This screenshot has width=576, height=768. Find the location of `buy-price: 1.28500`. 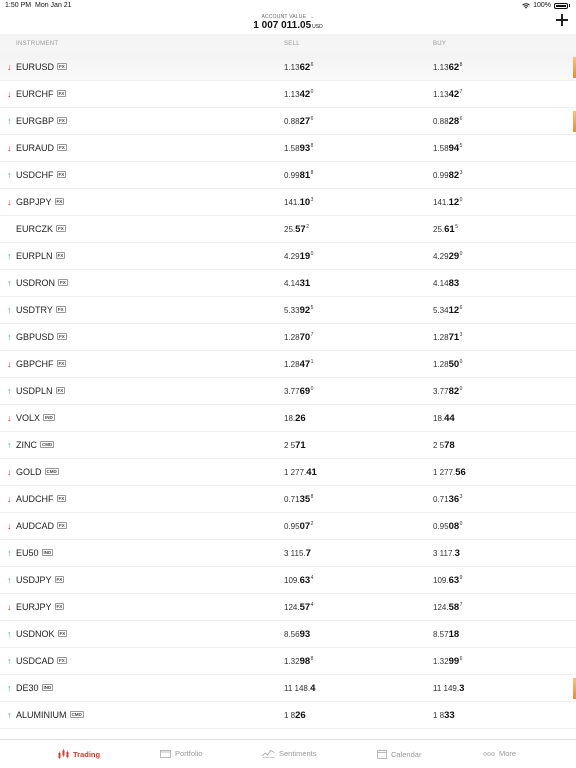

buy-price: 1.28500 is located at coordinates (447, 364).